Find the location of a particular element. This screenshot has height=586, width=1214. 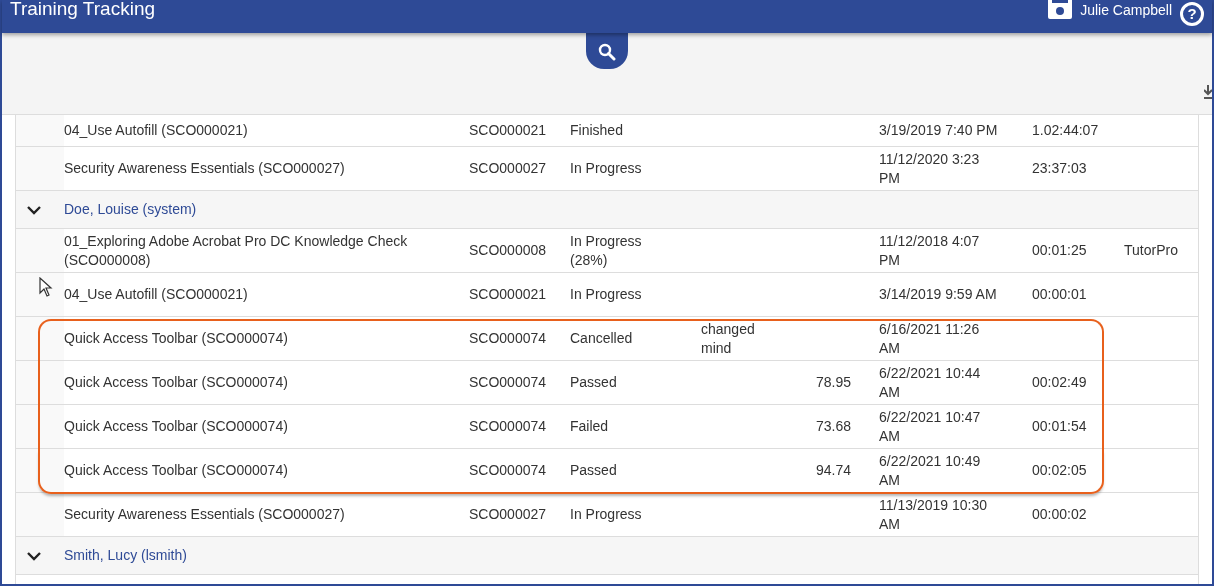

search-icon is located at coordinates (607, 51).